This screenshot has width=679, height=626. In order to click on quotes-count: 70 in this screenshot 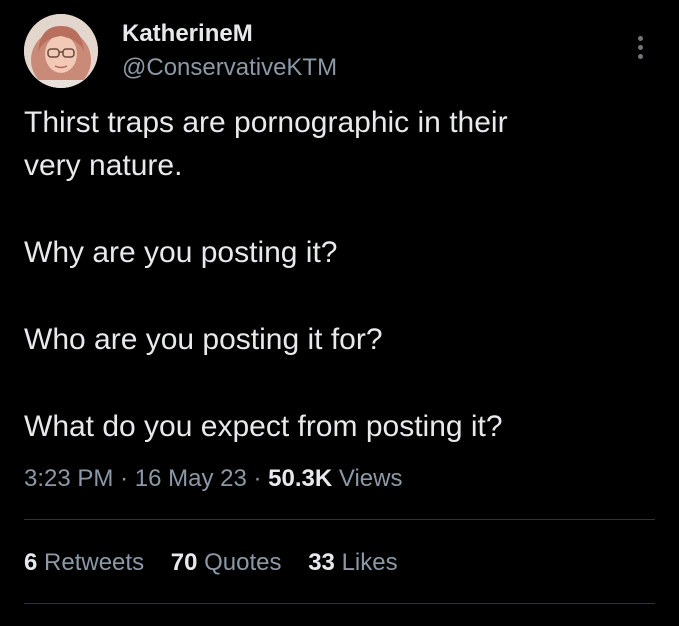, I will do `click(184, 562)`.